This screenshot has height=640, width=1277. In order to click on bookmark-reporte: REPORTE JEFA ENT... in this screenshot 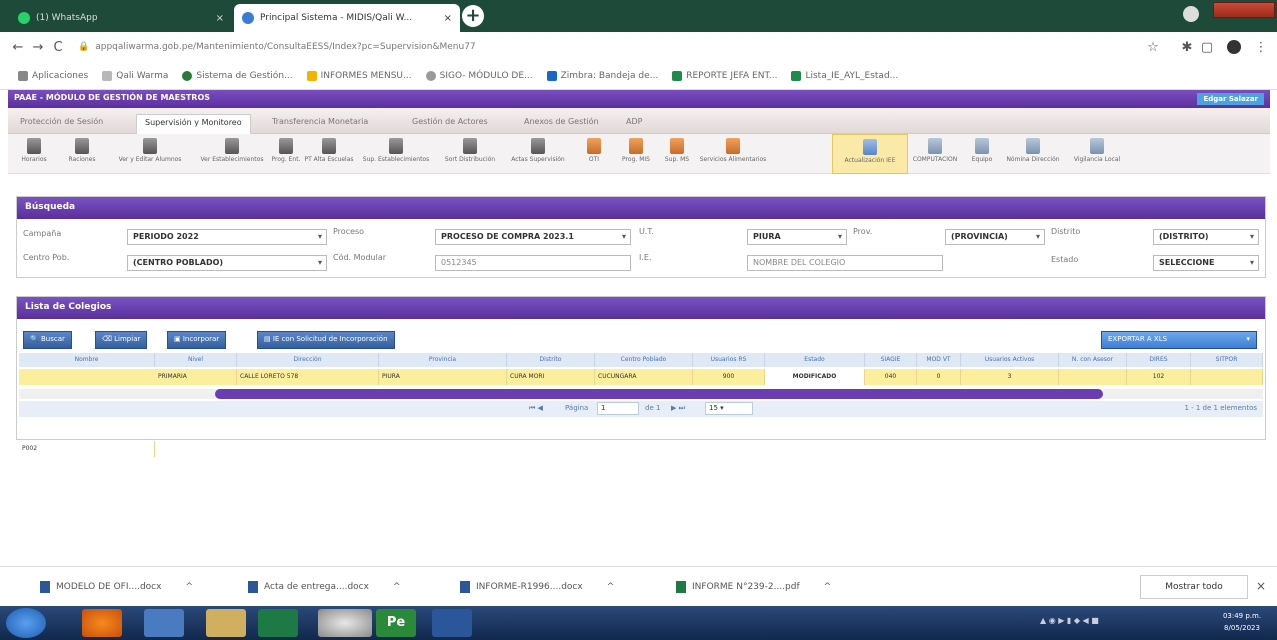, I will do `click(724, 75)`.